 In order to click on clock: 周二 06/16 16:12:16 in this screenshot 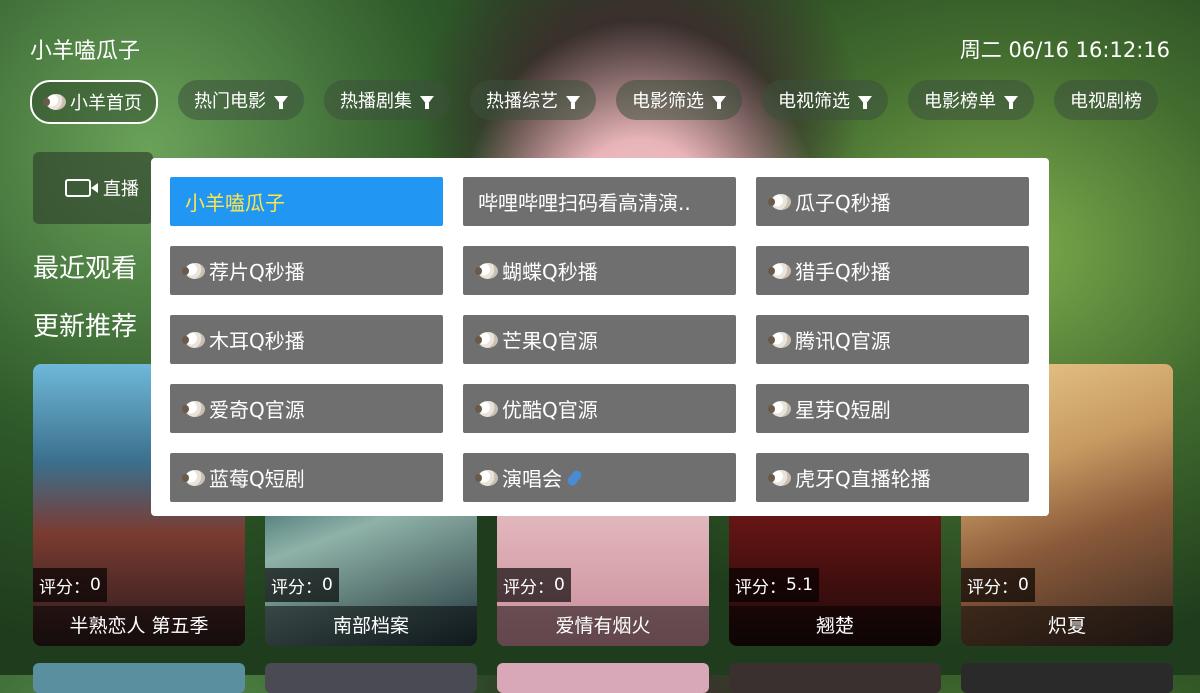, I will do `click(1064, 50)`.